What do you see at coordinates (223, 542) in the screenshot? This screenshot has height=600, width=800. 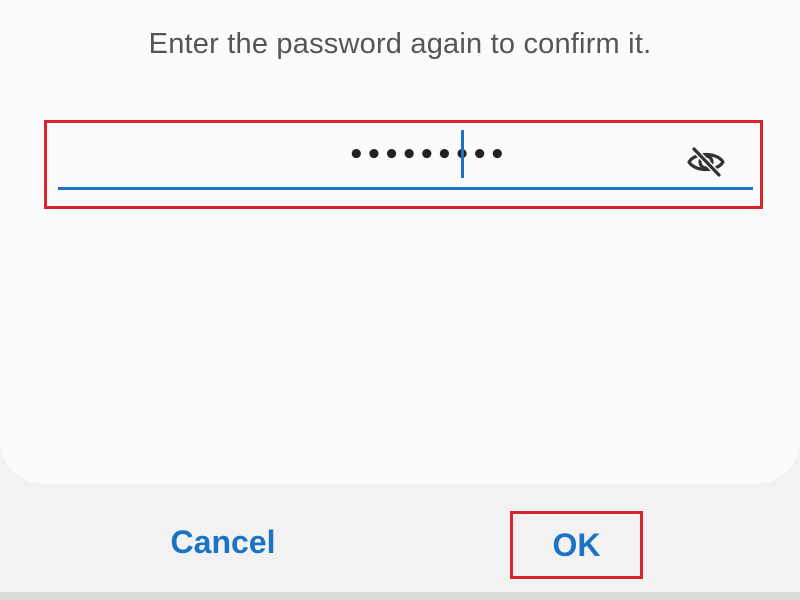 I see `cancel-button: Cancel` at bounding box center [223, 542].